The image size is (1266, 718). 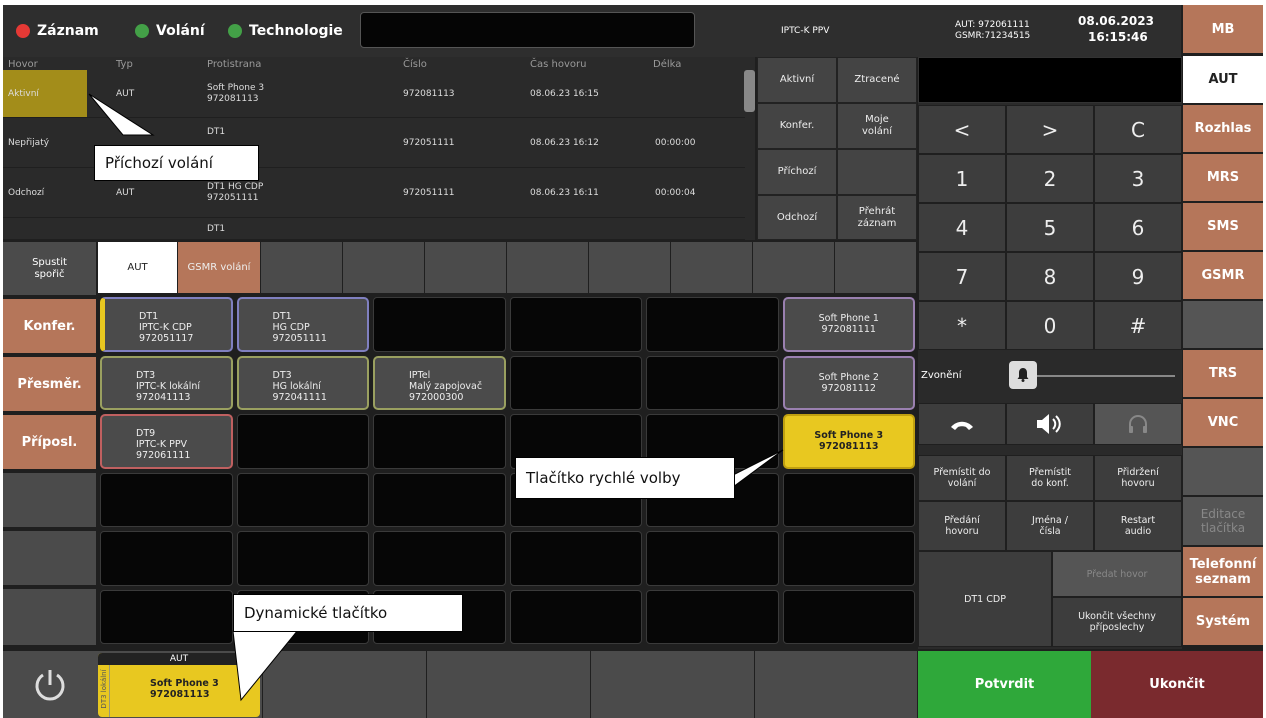 I want to click on soft-phone-3-button: Soft Phone 3 972081113, so click(x=848, y=441).